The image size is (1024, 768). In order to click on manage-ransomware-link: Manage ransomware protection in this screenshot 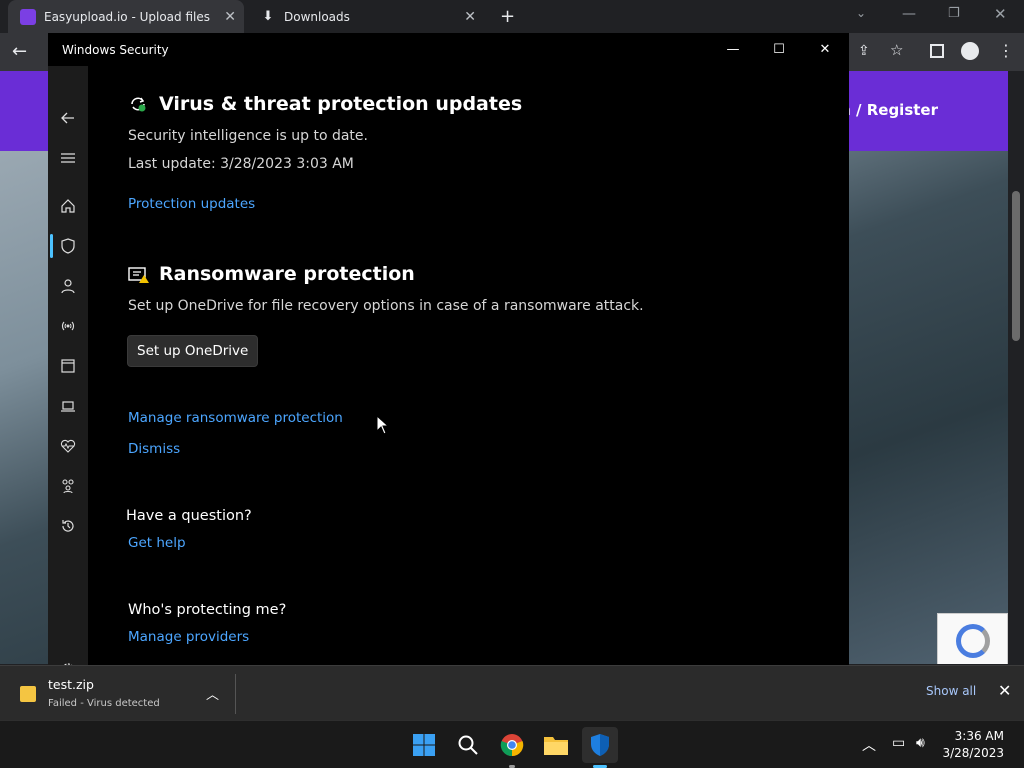, I will do `click(235, 418)`.